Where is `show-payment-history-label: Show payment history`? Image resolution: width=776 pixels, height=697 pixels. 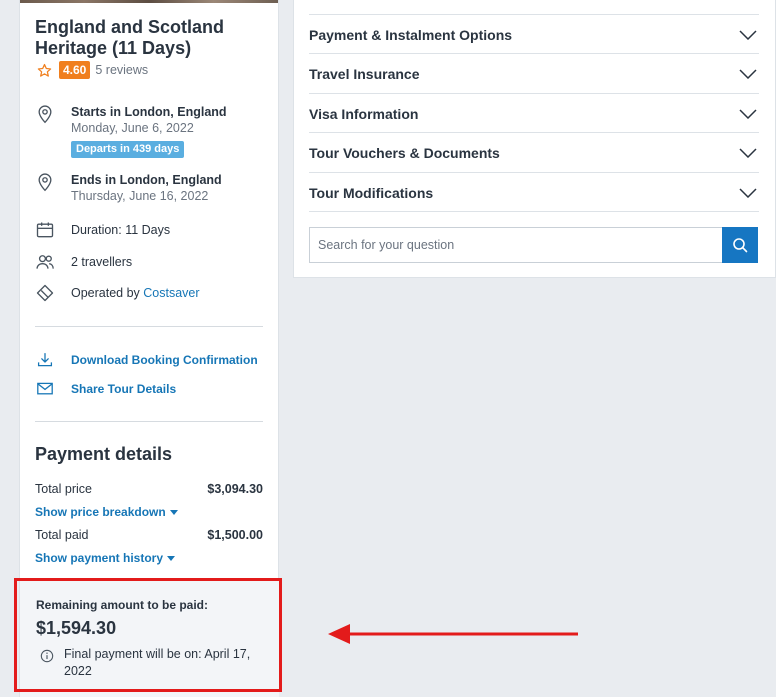
show-payment-history-label: Show payment history is located at coordinates (99, 558).